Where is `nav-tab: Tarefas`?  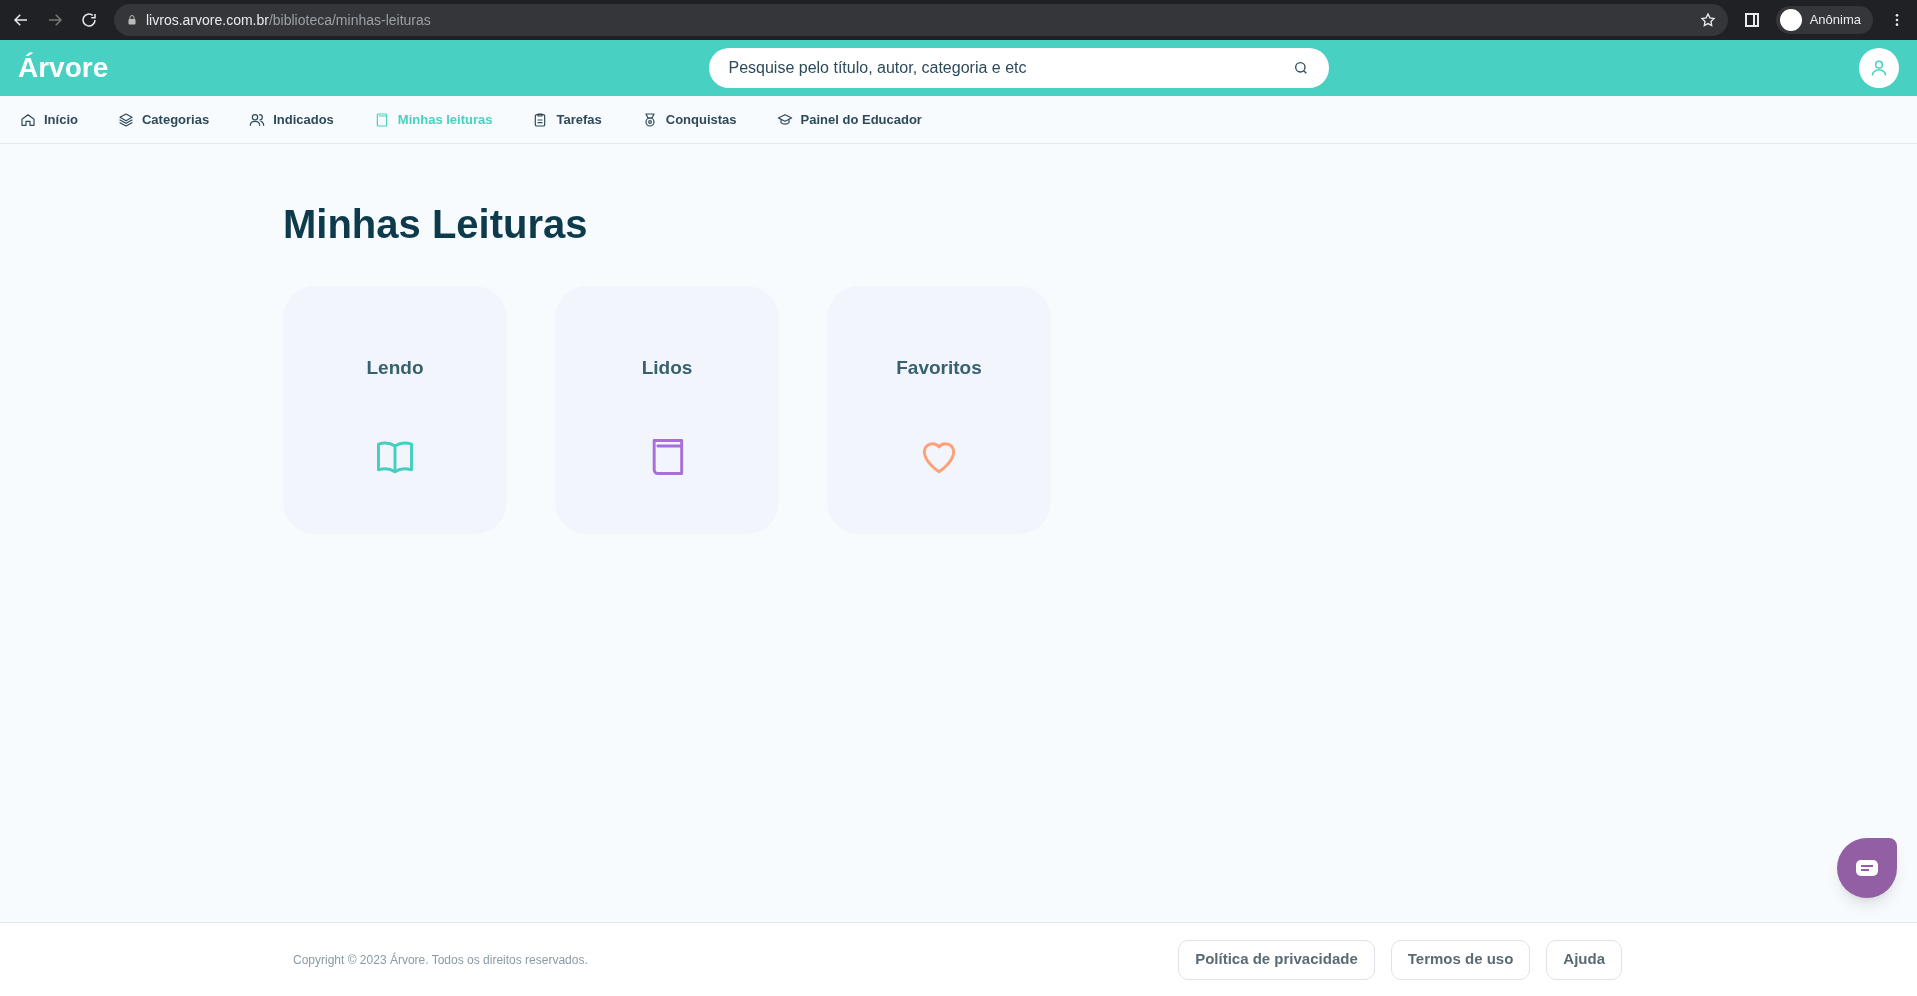
nav-tab: Tarefas is located at coordinates (567, 119).